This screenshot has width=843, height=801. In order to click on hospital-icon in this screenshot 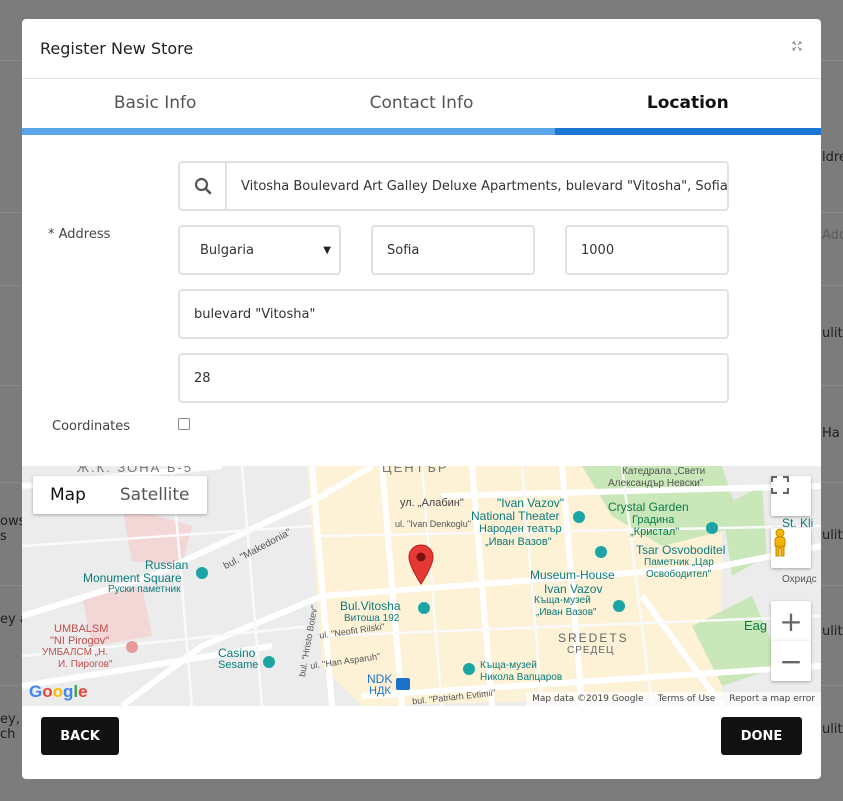, I will do `click(132, 647)`.